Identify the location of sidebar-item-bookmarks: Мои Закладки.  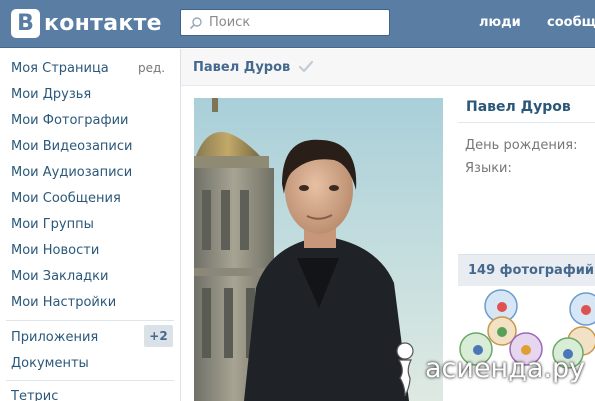
(59, 276).